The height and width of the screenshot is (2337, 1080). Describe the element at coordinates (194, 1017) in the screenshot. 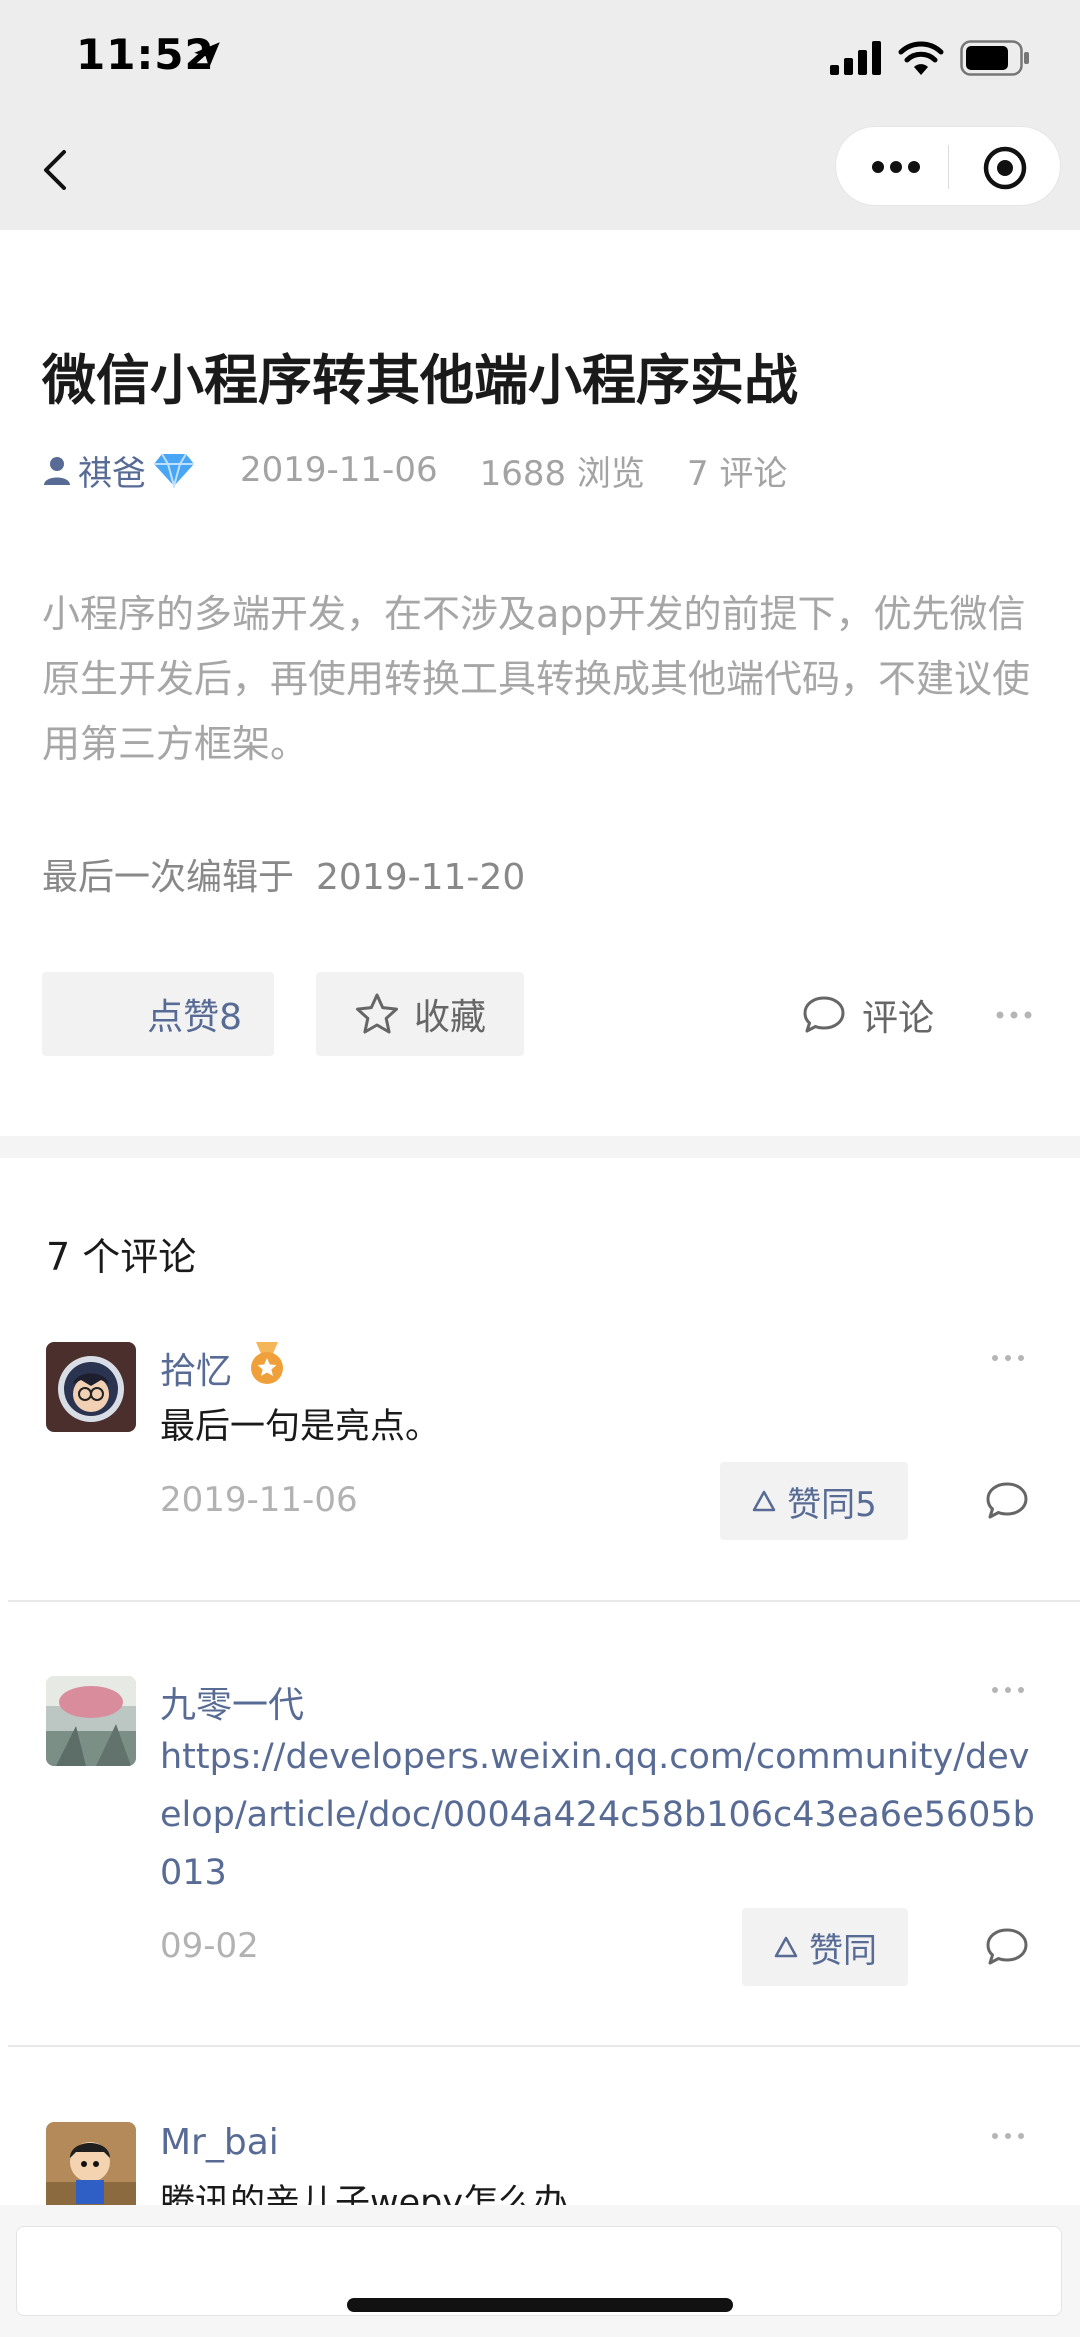

I see `like-label: 点赞8` at that location.